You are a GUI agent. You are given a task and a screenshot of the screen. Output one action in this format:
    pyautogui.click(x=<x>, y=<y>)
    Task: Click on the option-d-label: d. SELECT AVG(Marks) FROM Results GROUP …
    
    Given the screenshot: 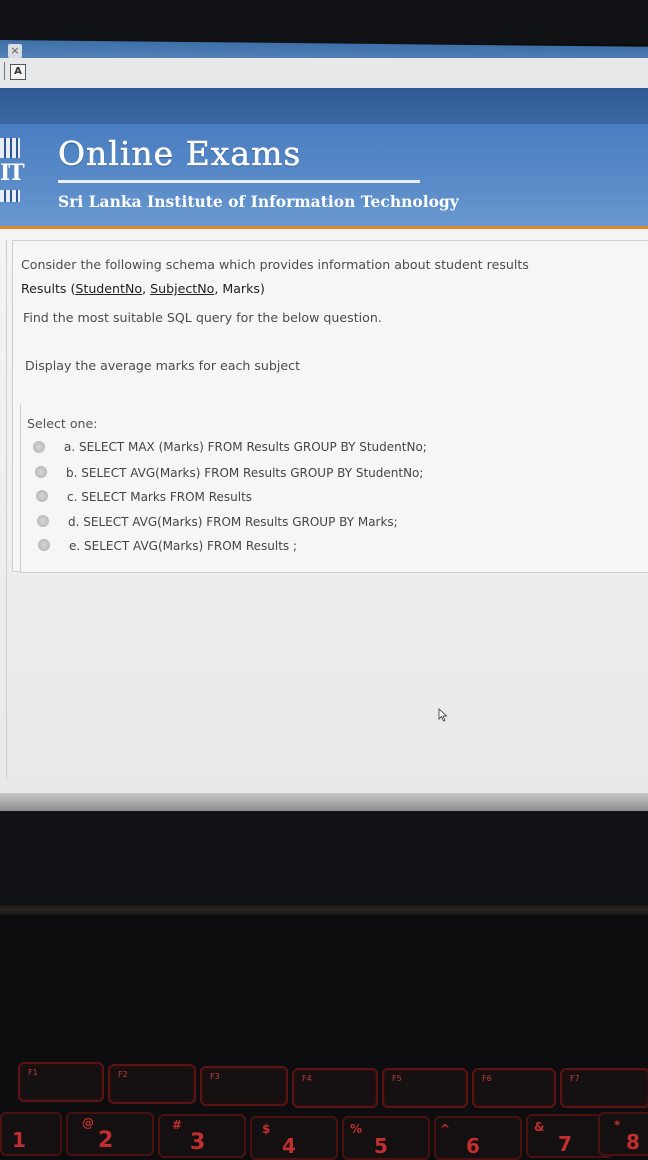 What is the action you would take?
    pyautogui.click(x=233, y=522)
    